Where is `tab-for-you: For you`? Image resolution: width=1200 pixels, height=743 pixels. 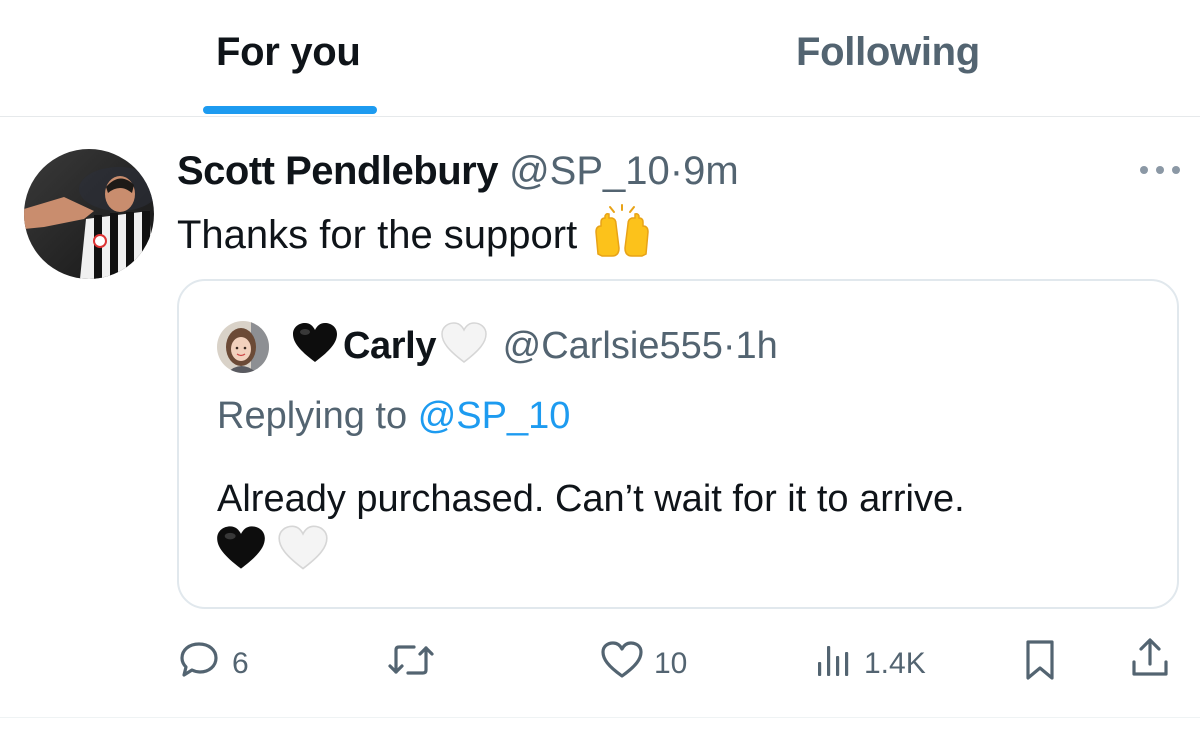
tab-for-you: For you is located at coordinates (288, 52).